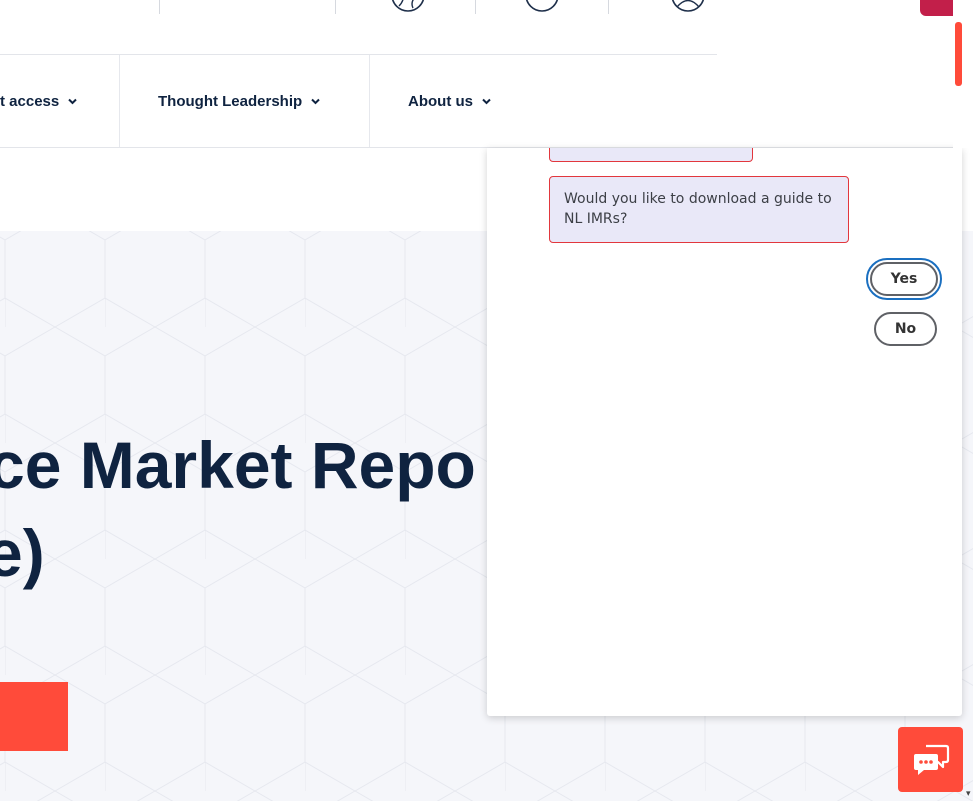 The width and height of the screenshot is (973, 801). What do you see at coordinates (408, 6) in the screenshot?
I see `globe-icon` at bounding box center [408, 6].